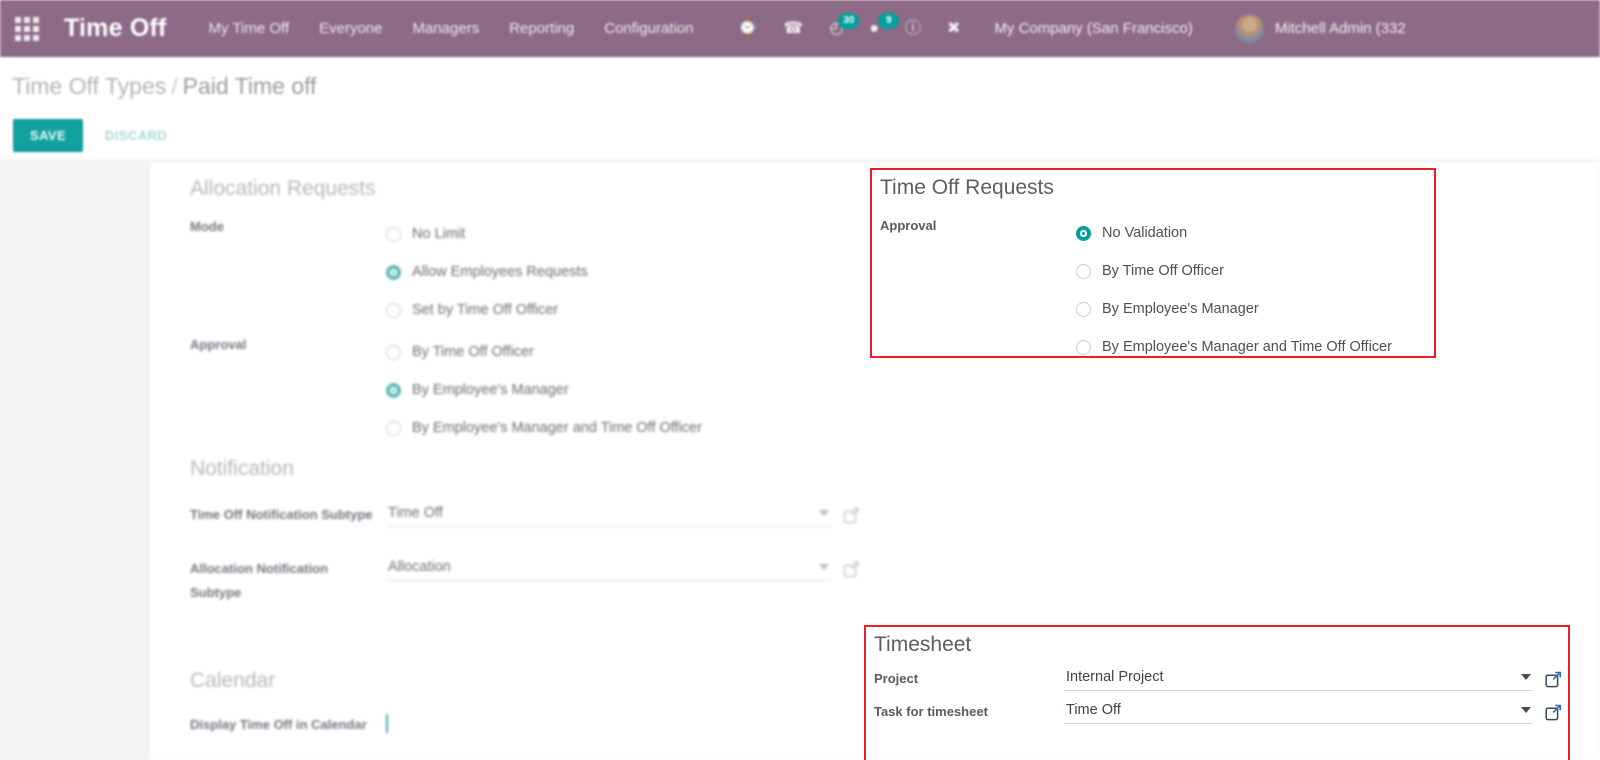  Describe the element at coordinates (931, 711) in the screenshot. I see `task-for-timesheet-label: Task for timesheet` at that location.